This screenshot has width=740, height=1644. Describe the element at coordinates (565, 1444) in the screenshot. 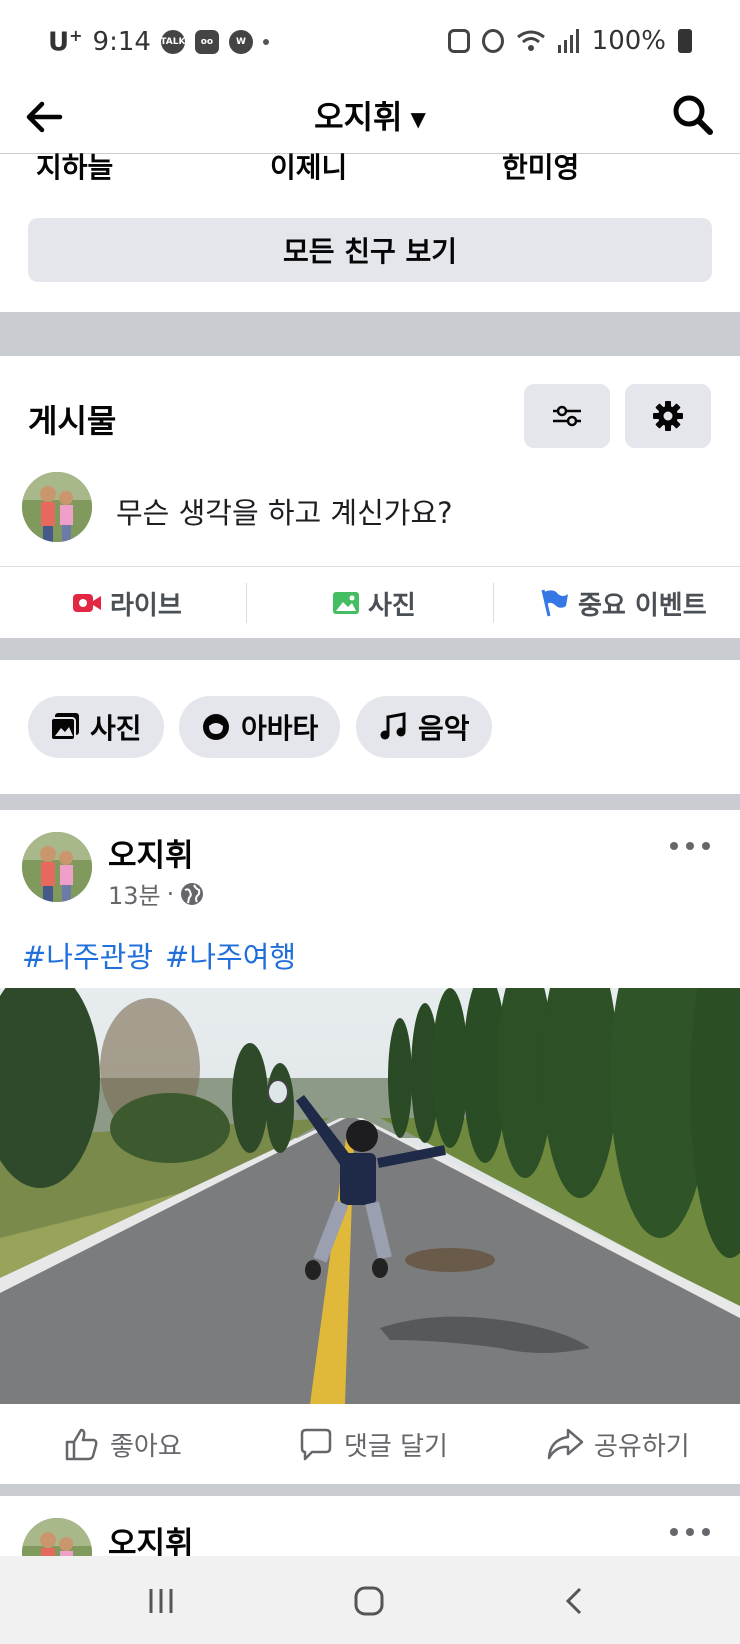

I see `share-icon` at that location.